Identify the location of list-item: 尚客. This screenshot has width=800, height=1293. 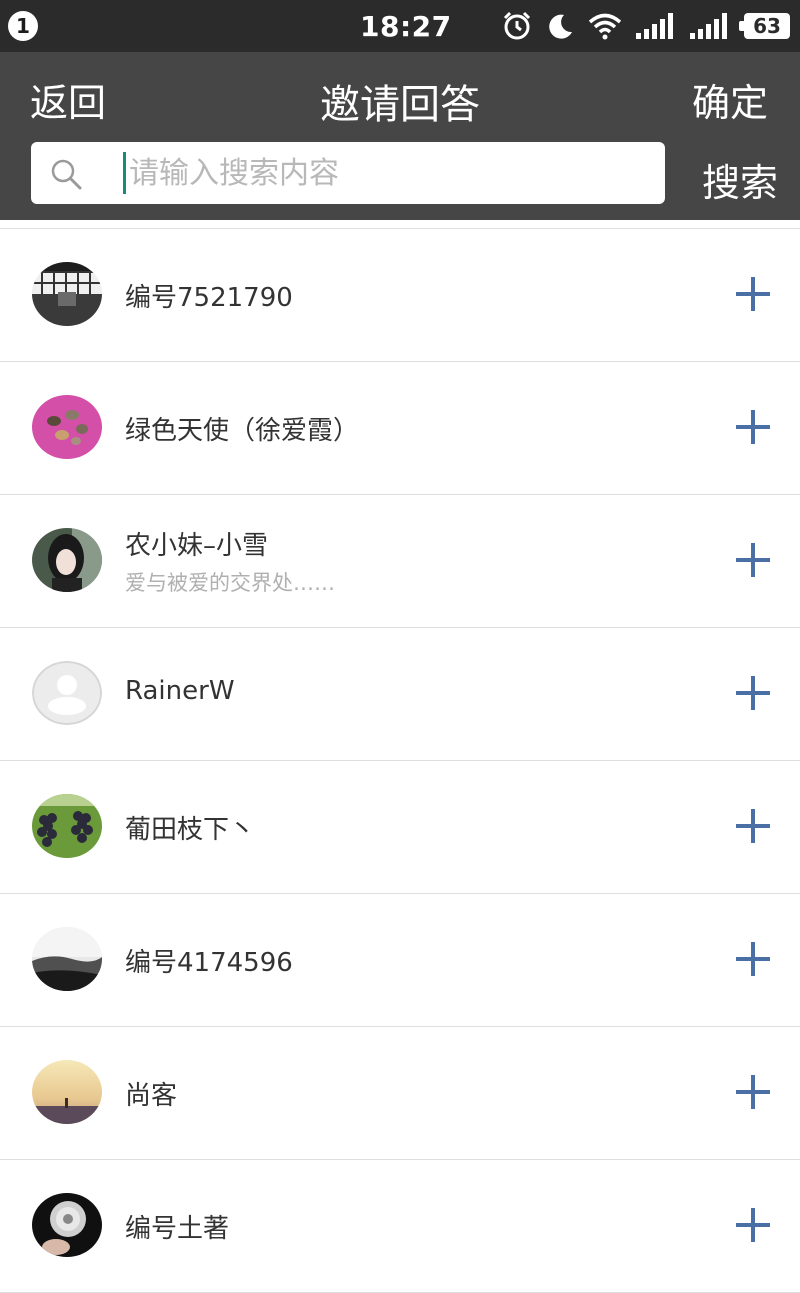
(400, 1093).